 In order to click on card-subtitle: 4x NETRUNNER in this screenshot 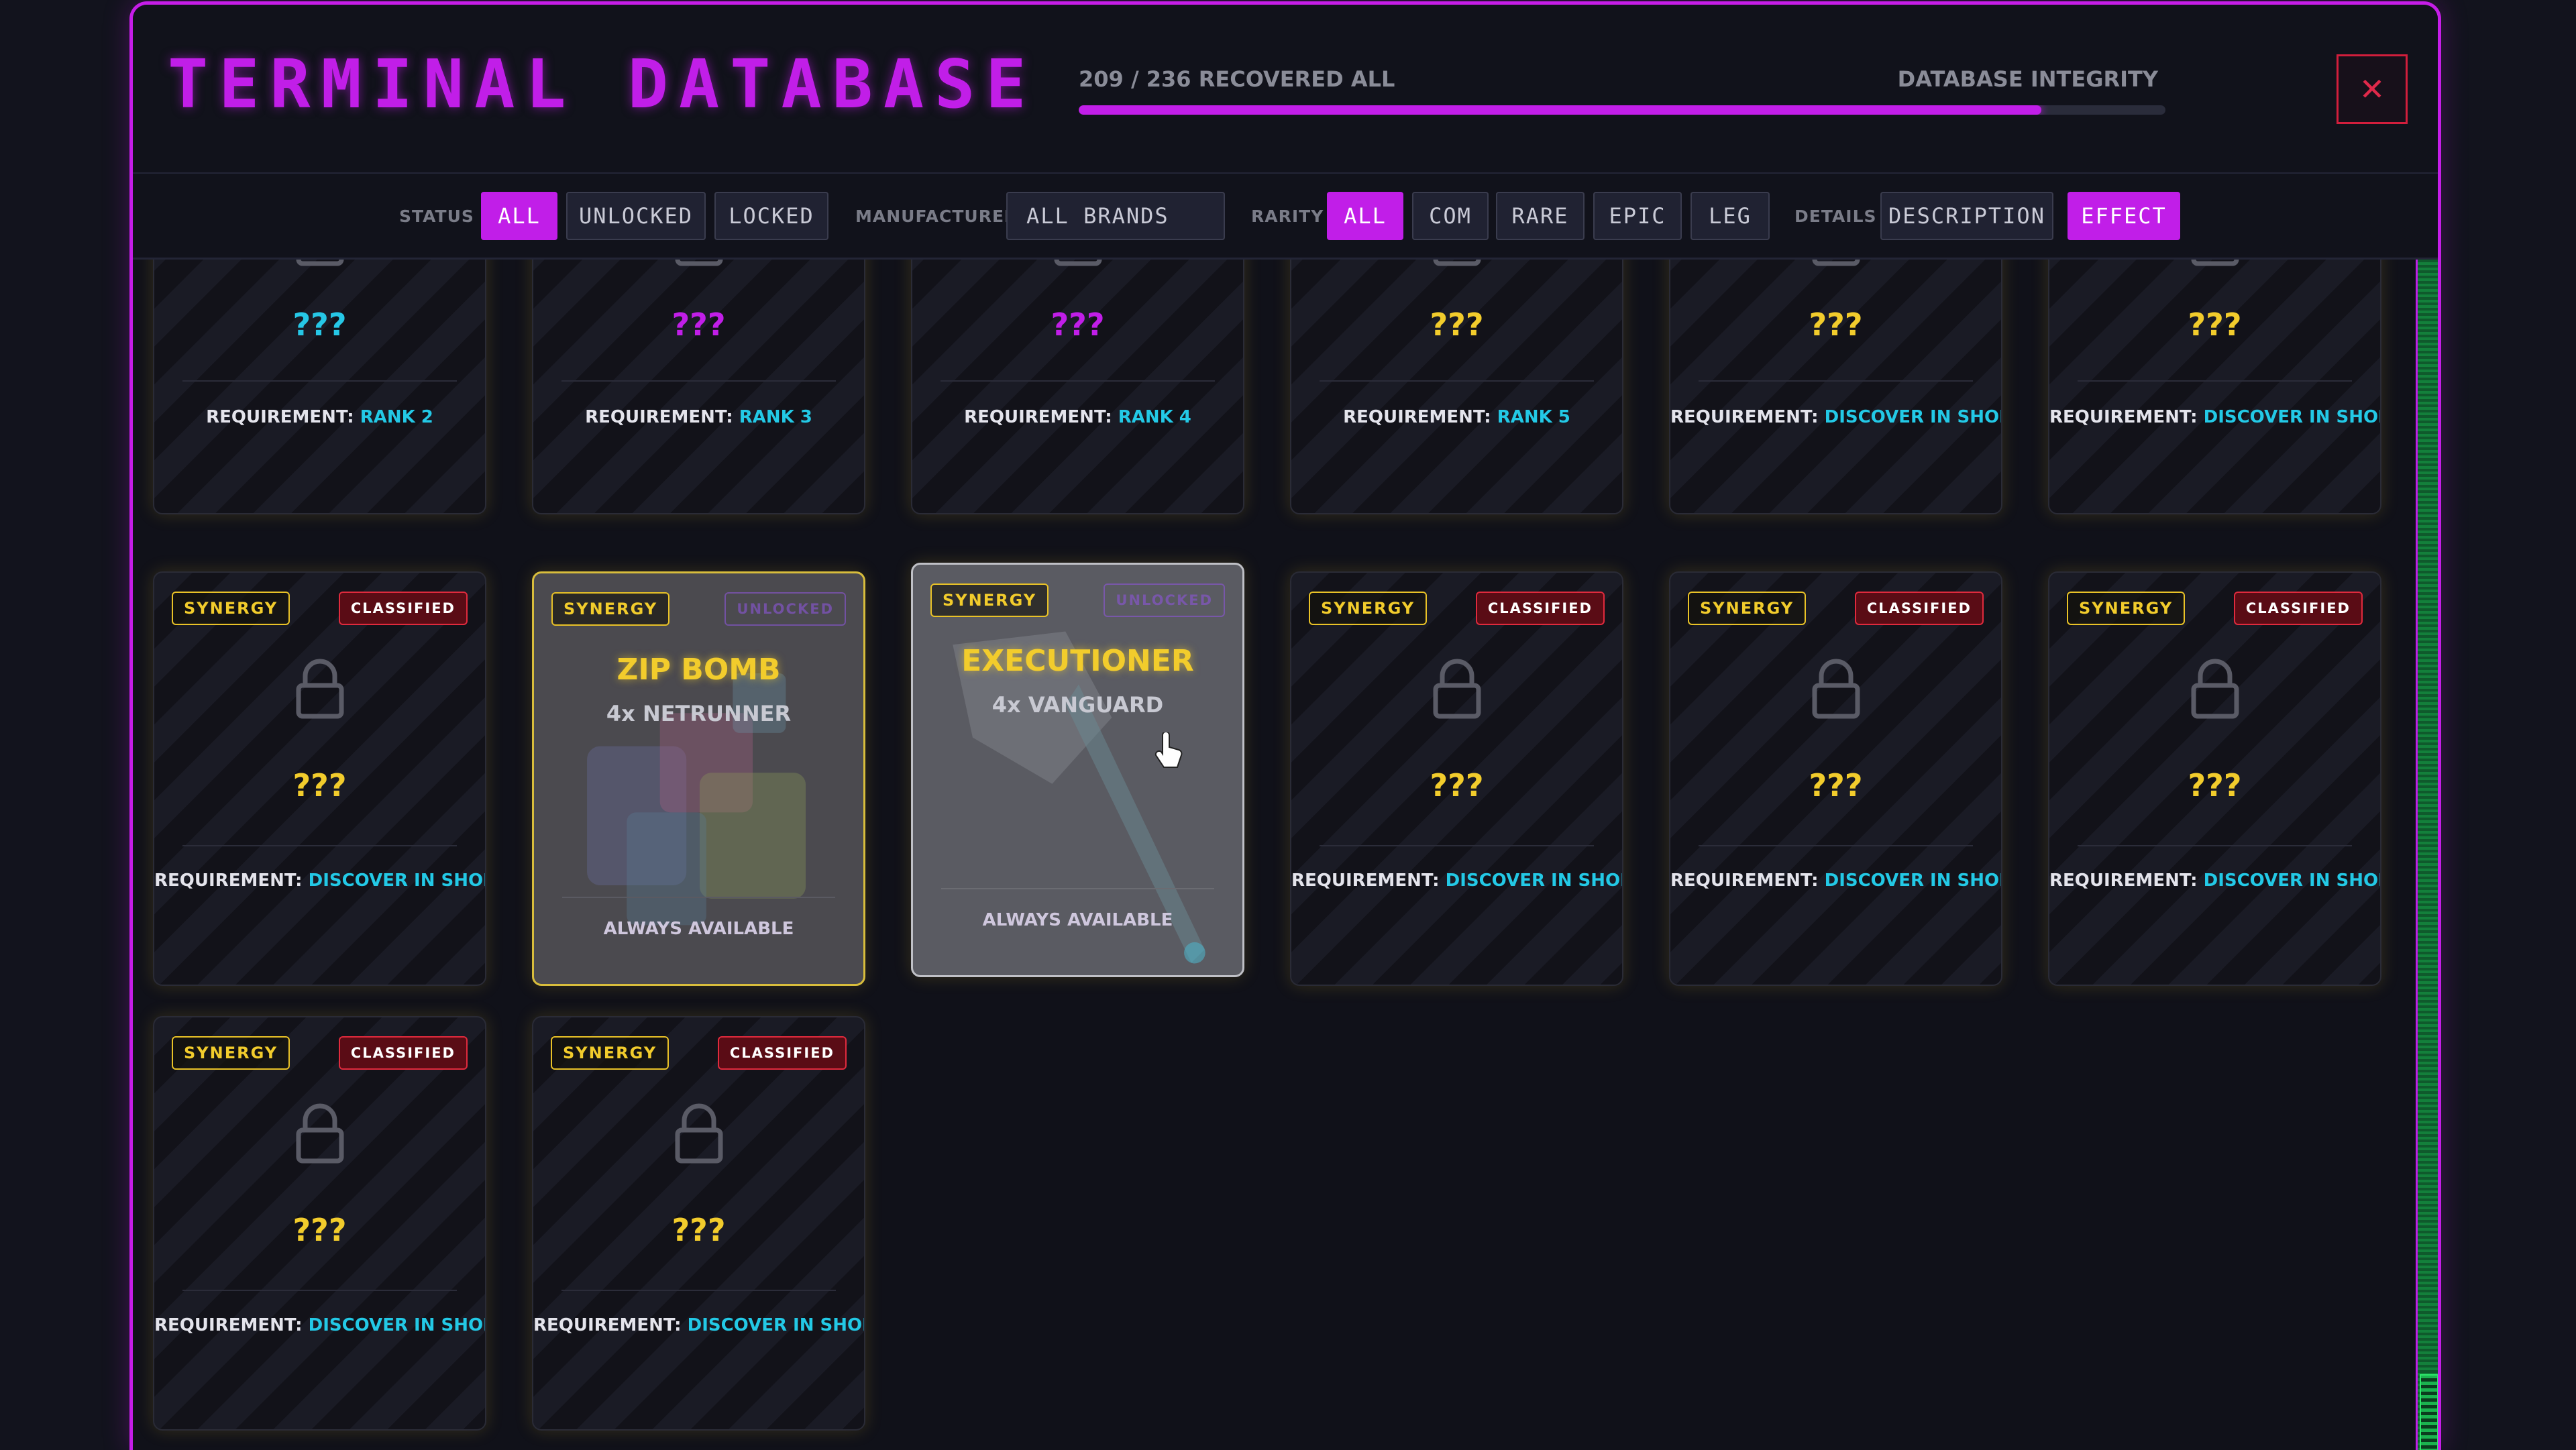, I will do `click(699, 713)`.